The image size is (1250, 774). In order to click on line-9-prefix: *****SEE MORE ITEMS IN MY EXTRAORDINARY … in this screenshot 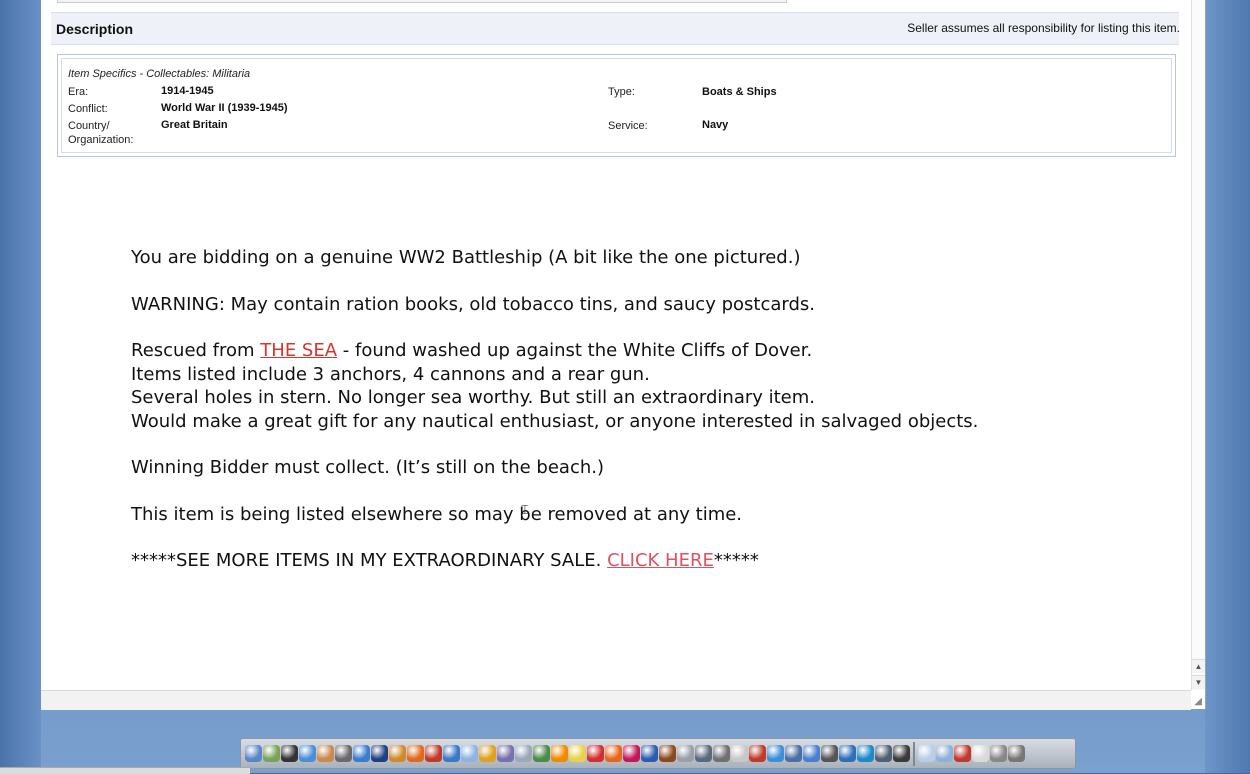, I will do `click(369, 560)`.